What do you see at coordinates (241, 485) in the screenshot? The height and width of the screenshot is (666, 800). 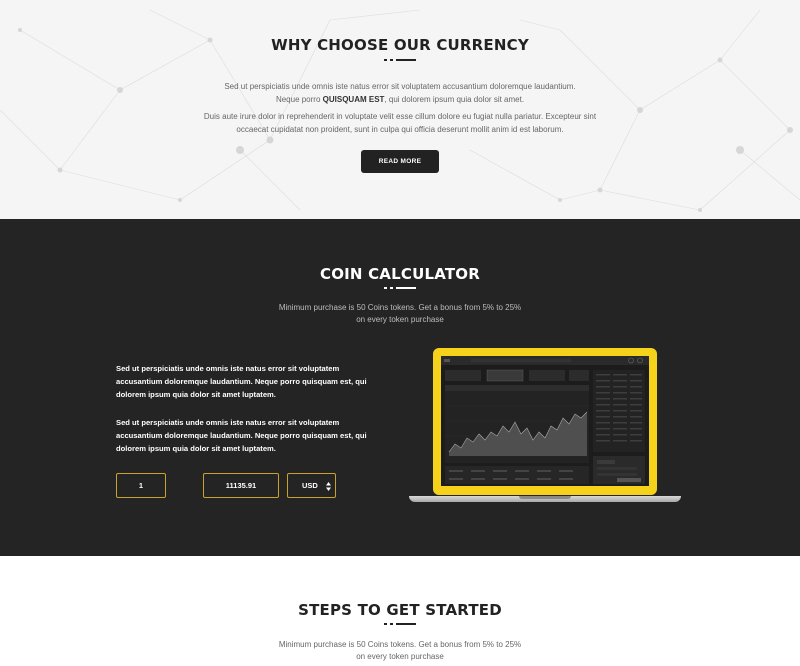 I see `converted-value-field: 11135.91` at bounding box center [241, 485].